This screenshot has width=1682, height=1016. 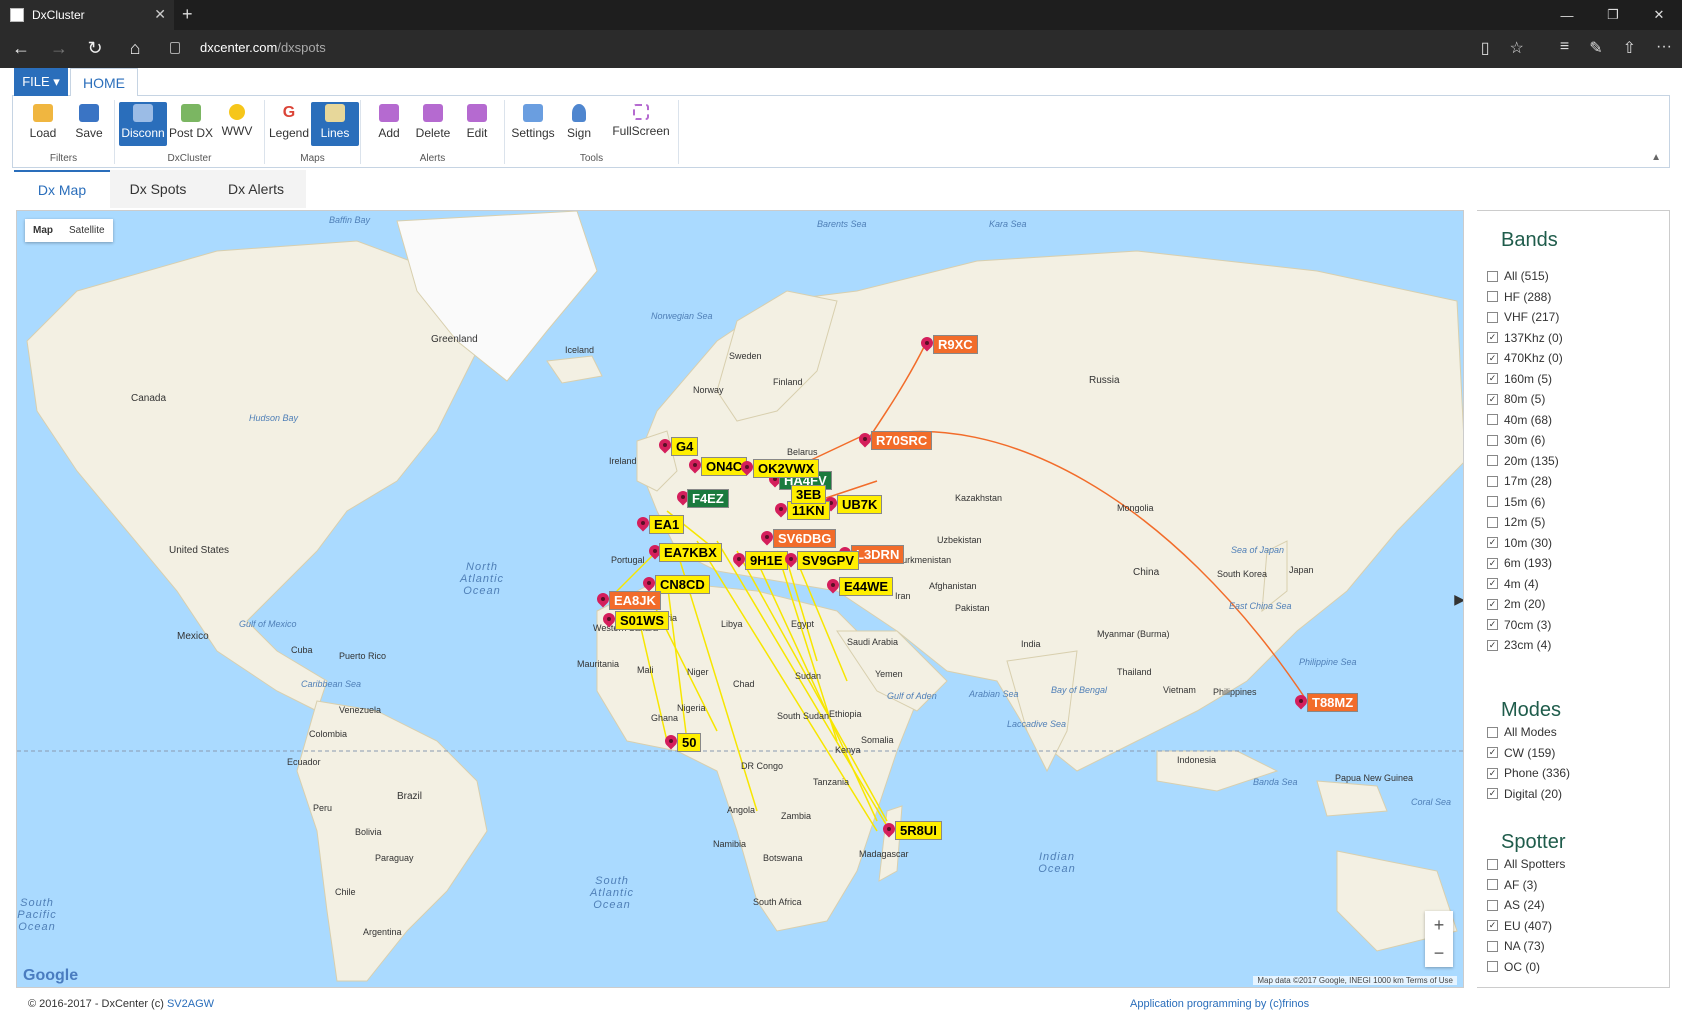 What do you see at coordinates (1519, 543) in the screenshot?
I see `filter-option: ✓ 10m (30)` at bounding box center [1519, 543].